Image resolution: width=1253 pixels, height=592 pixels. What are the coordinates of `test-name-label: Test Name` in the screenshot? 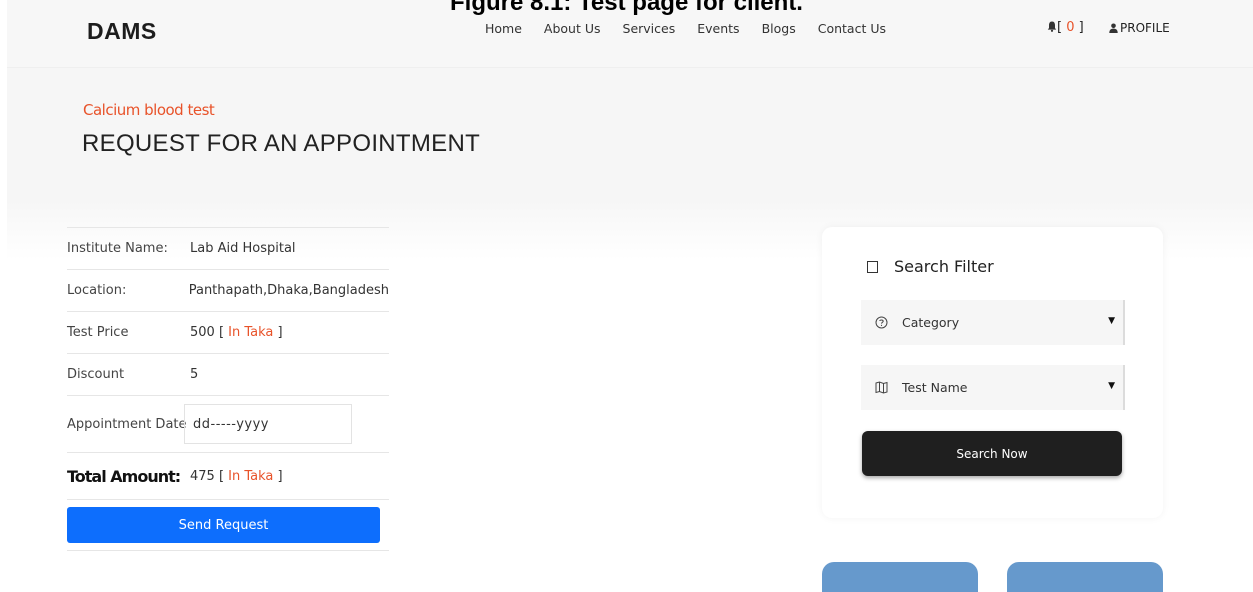 It's located at (935, 387).